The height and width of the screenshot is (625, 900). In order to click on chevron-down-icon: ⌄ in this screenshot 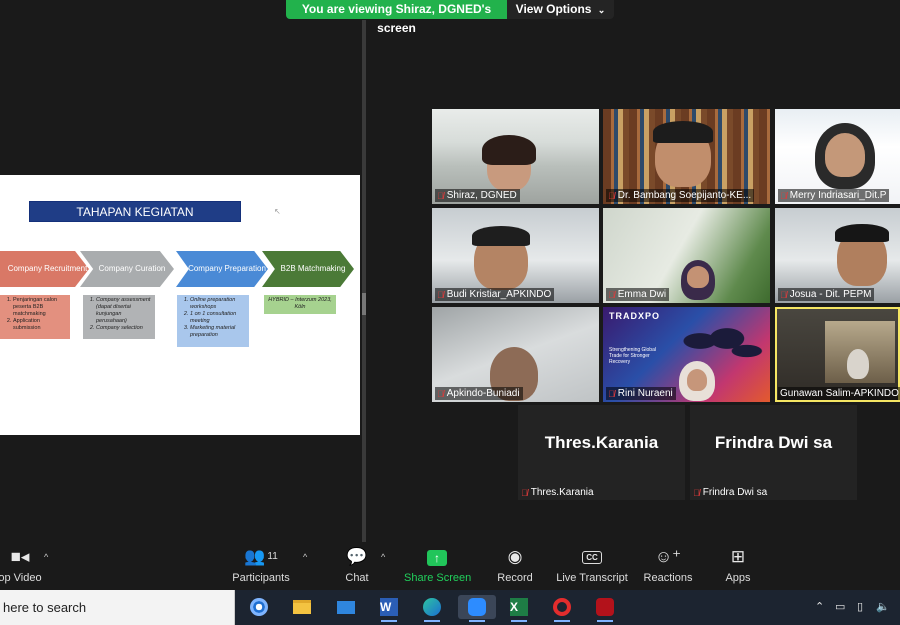, I will do `click(601, 10)`.